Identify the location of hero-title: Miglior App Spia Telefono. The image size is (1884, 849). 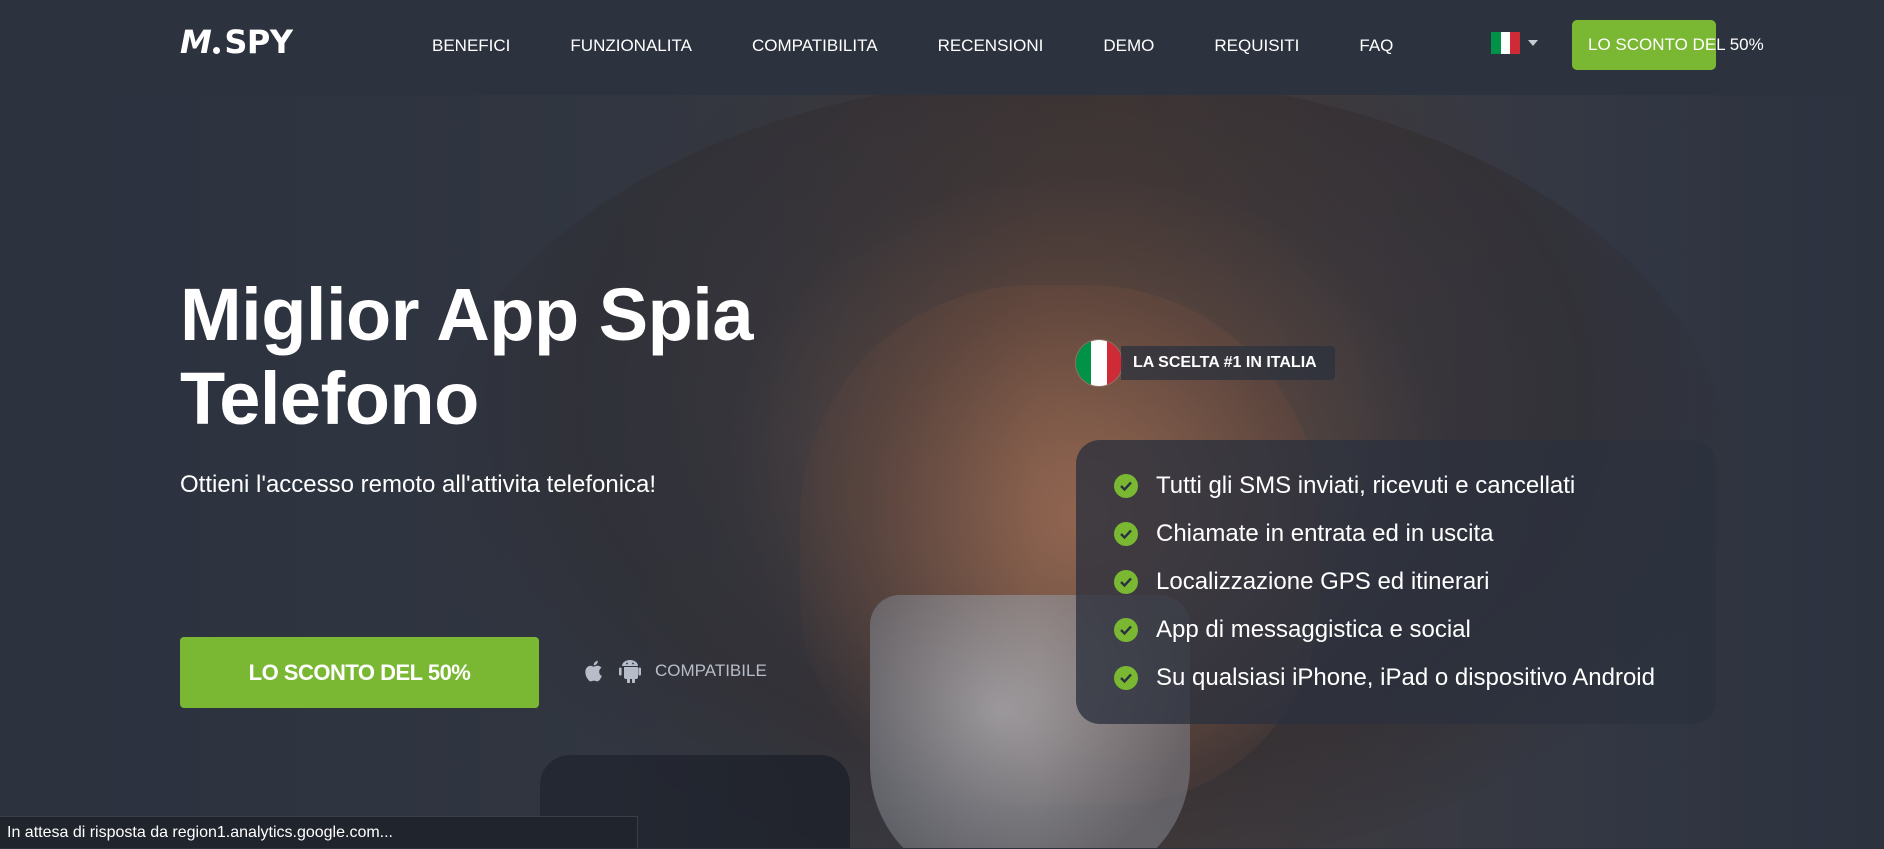
(467, 357).